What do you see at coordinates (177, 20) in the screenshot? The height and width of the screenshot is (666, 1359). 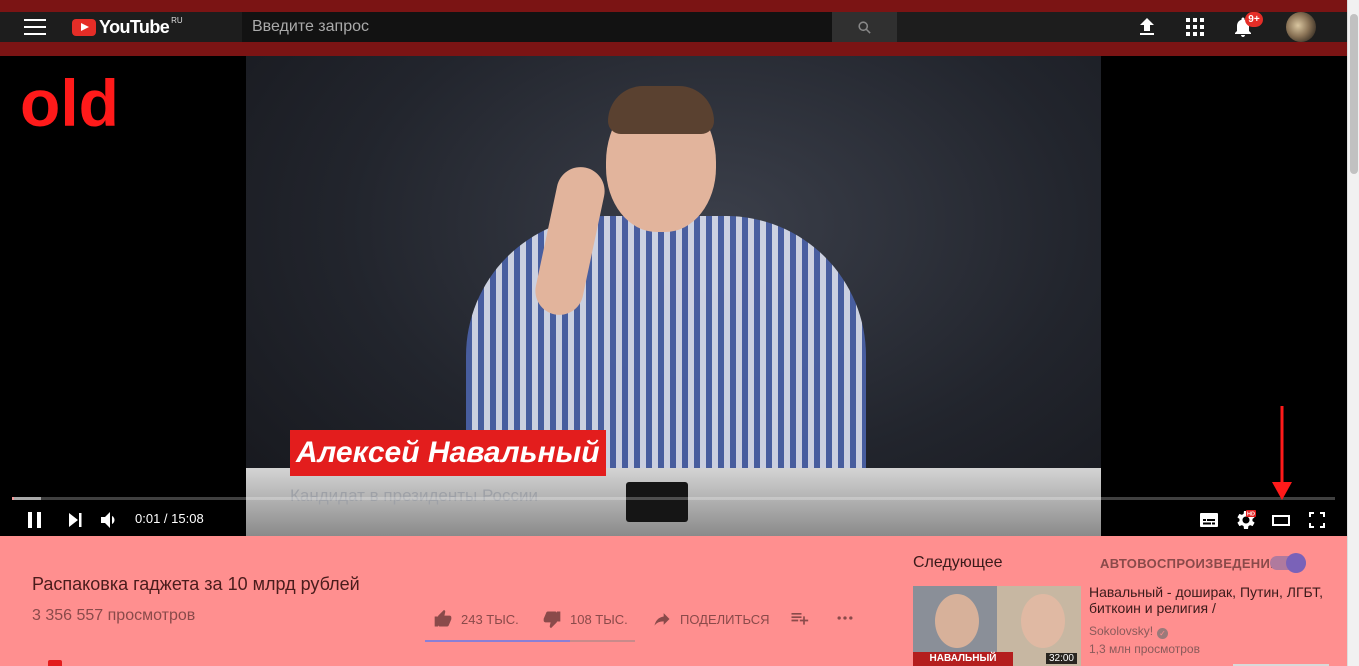 I see `logo-region: RU` at bounding box center [177, 20].